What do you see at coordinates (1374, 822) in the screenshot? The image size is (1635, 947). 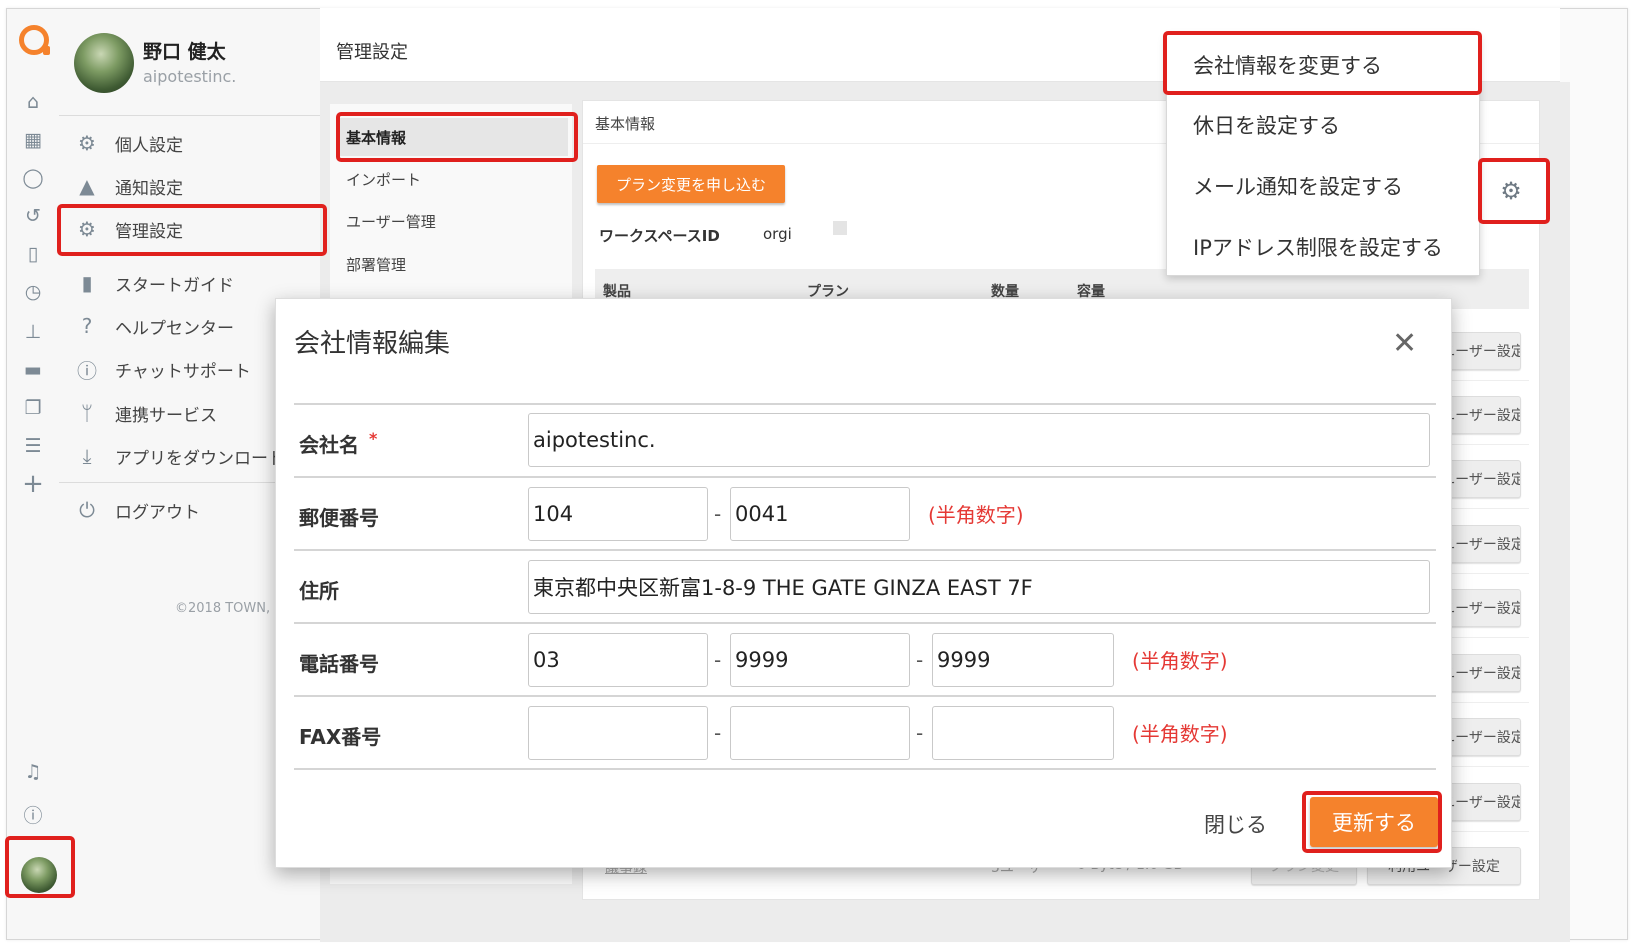 I see `update-button: 更新する` at bounding box center [1374, 822].